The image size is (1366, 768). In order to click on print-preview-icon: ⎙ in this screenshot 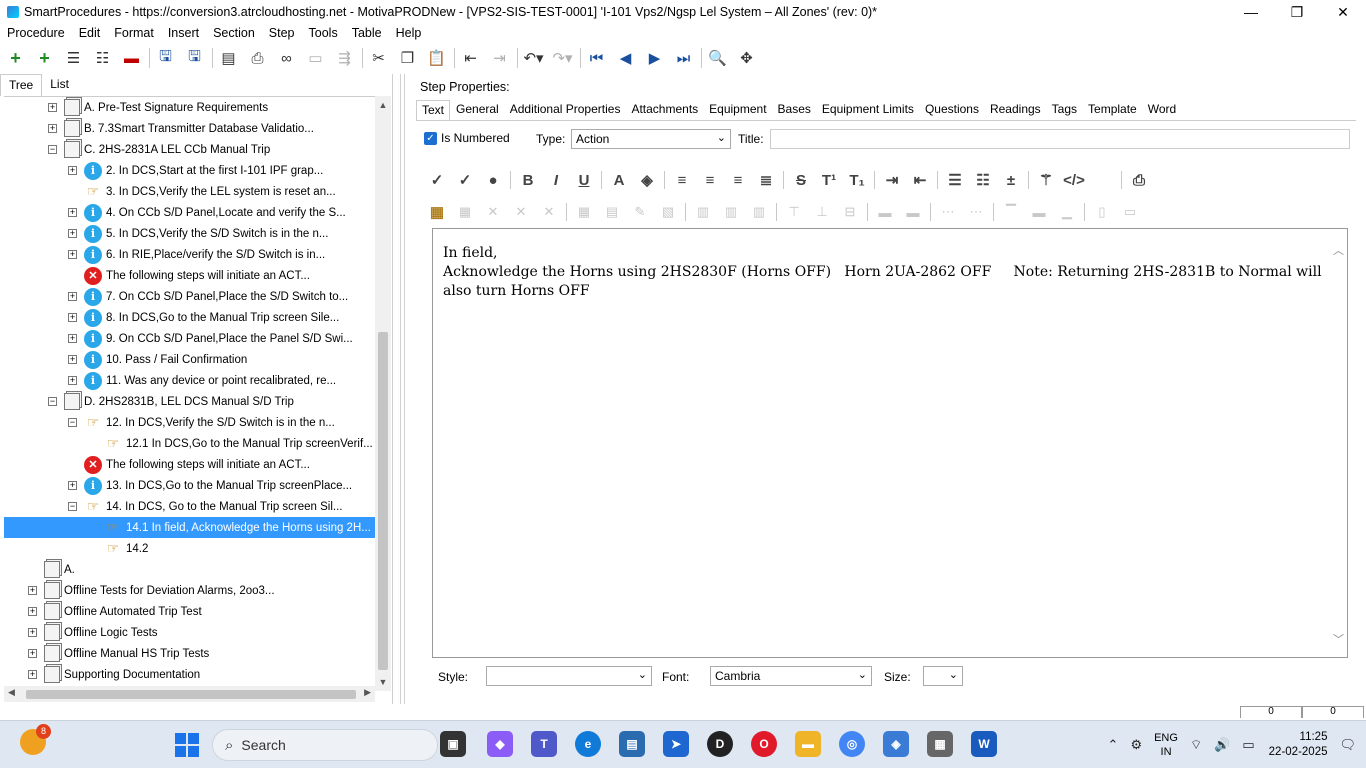, I will do `click(1139, 180)`.